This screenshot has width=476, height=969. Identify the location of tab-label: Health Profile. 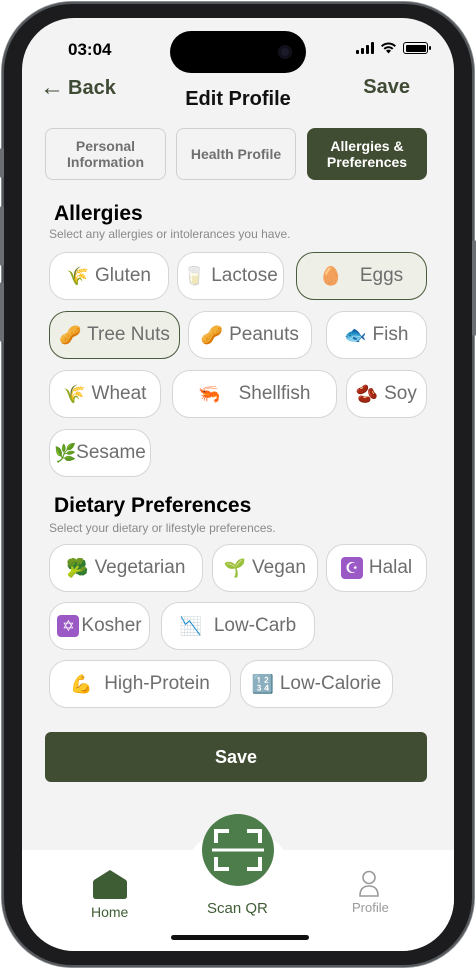
(236, 153).